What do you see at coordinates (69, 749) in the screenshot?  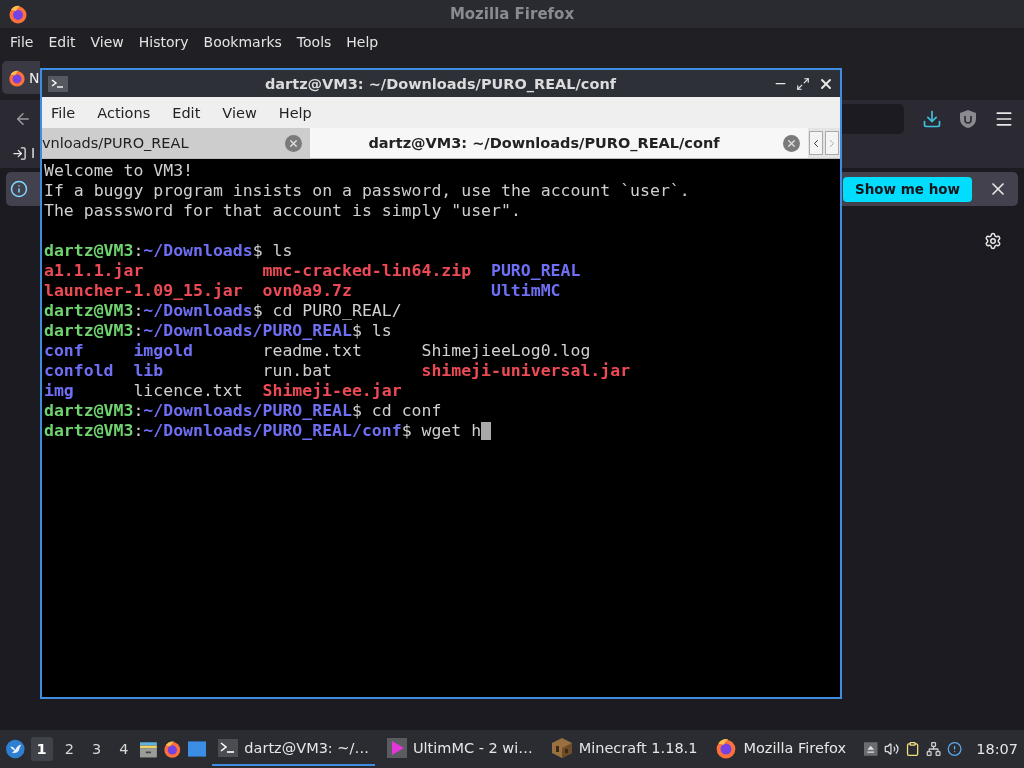 I see `workspace-button: 2` at bounding box center [69, 749].